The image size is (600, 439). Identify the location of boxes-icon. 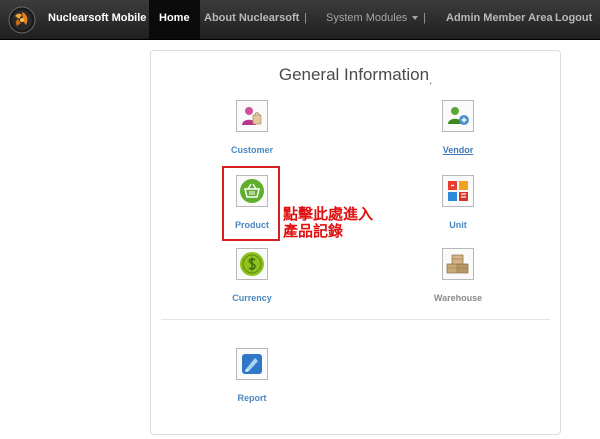
(457, 264).